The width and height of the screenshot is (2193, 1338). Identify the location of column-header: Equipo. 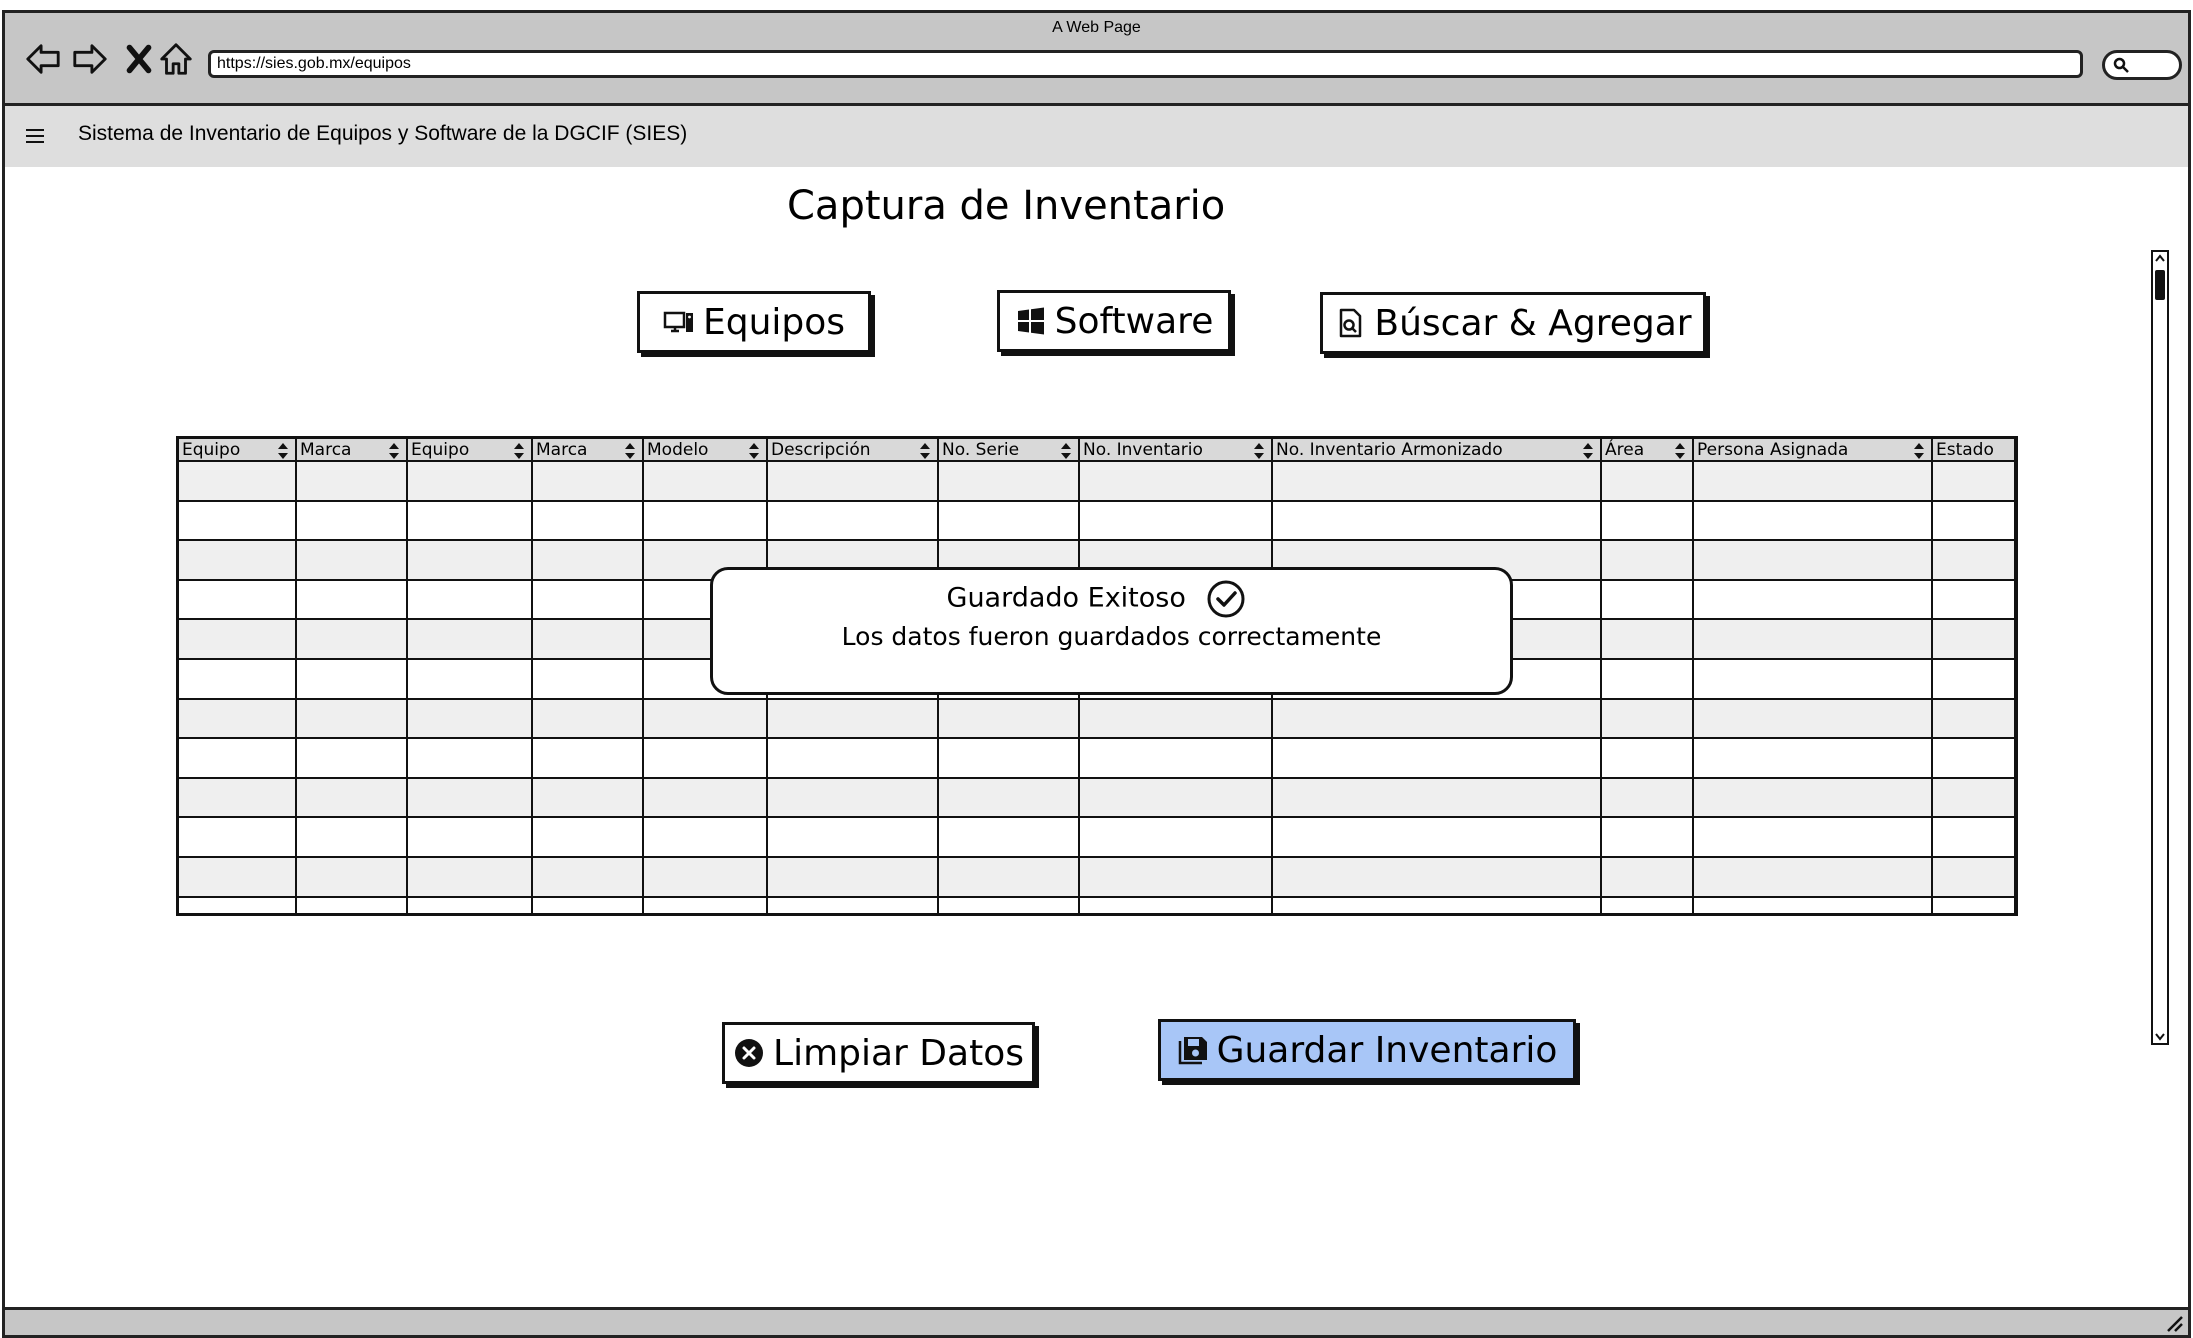
(238, 450).